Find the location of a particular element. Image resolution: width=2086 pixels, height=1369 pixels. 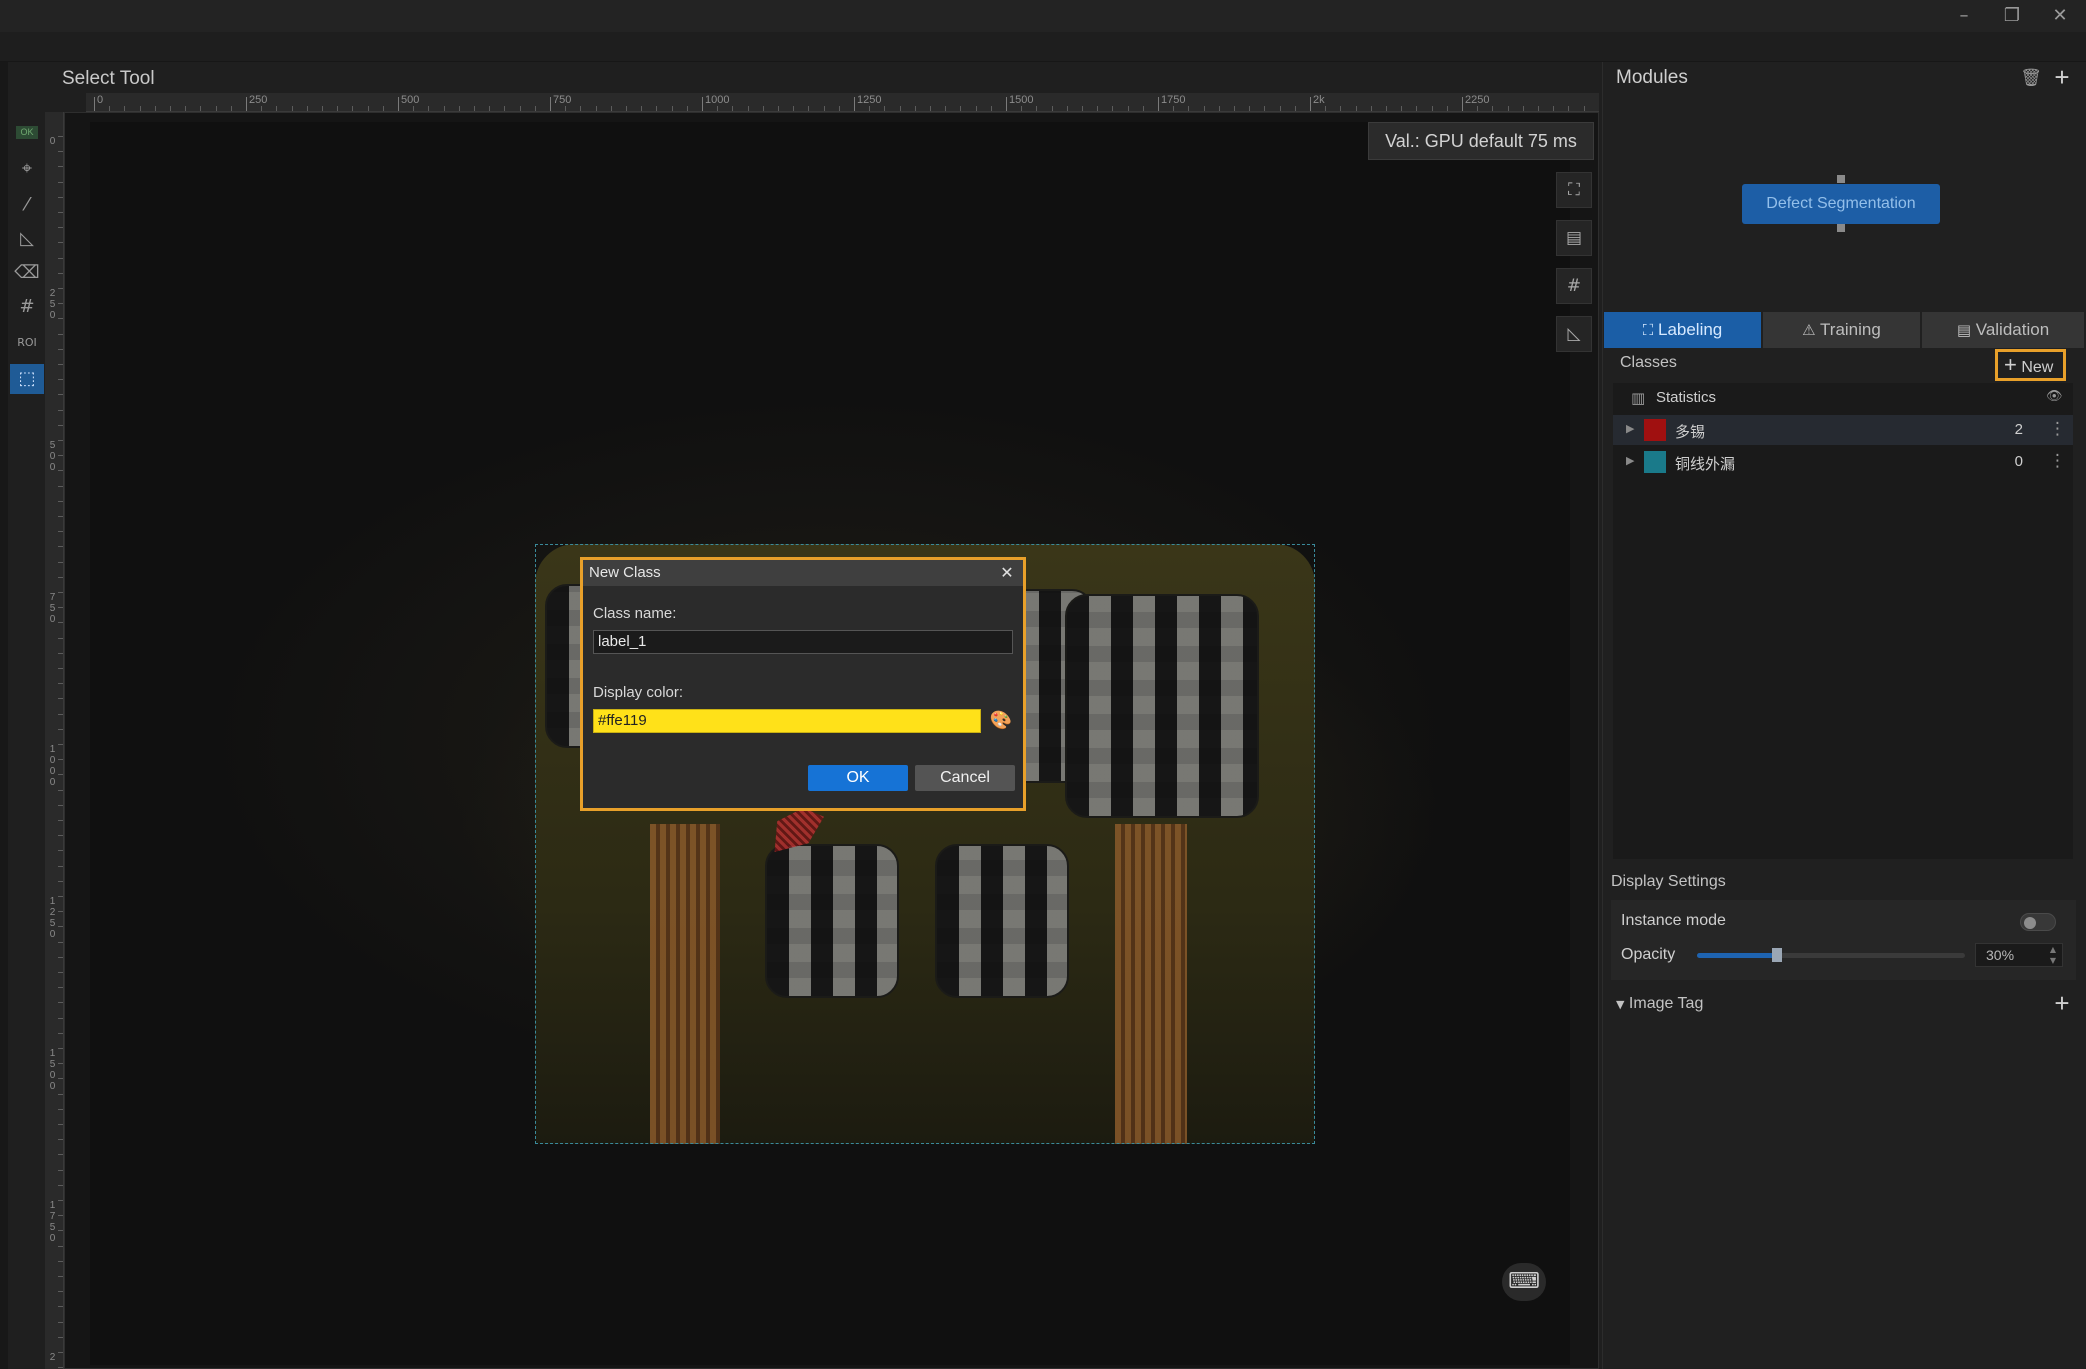

eraser-tool: ⌫ is located at coordinates (27, 273).